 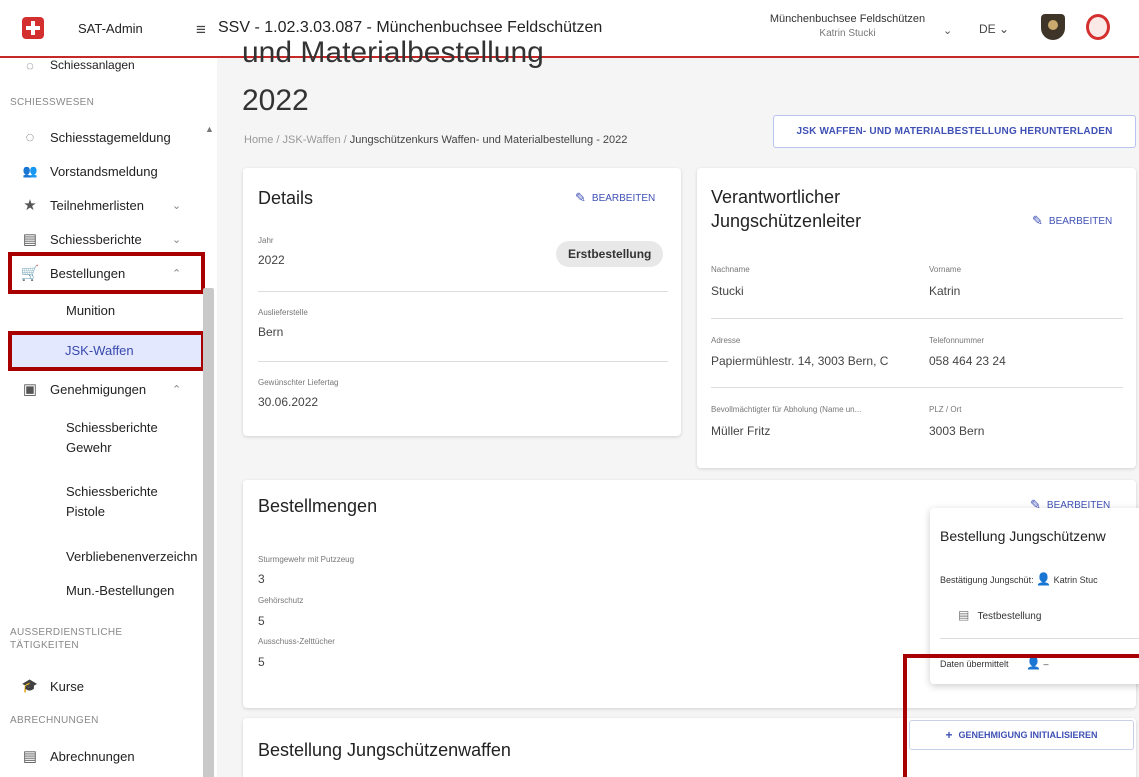 What do you see at coordinates (847, 33) in the screenshot?
I see `user-name: Katrin Stucki` at bounding box center [847, 33].